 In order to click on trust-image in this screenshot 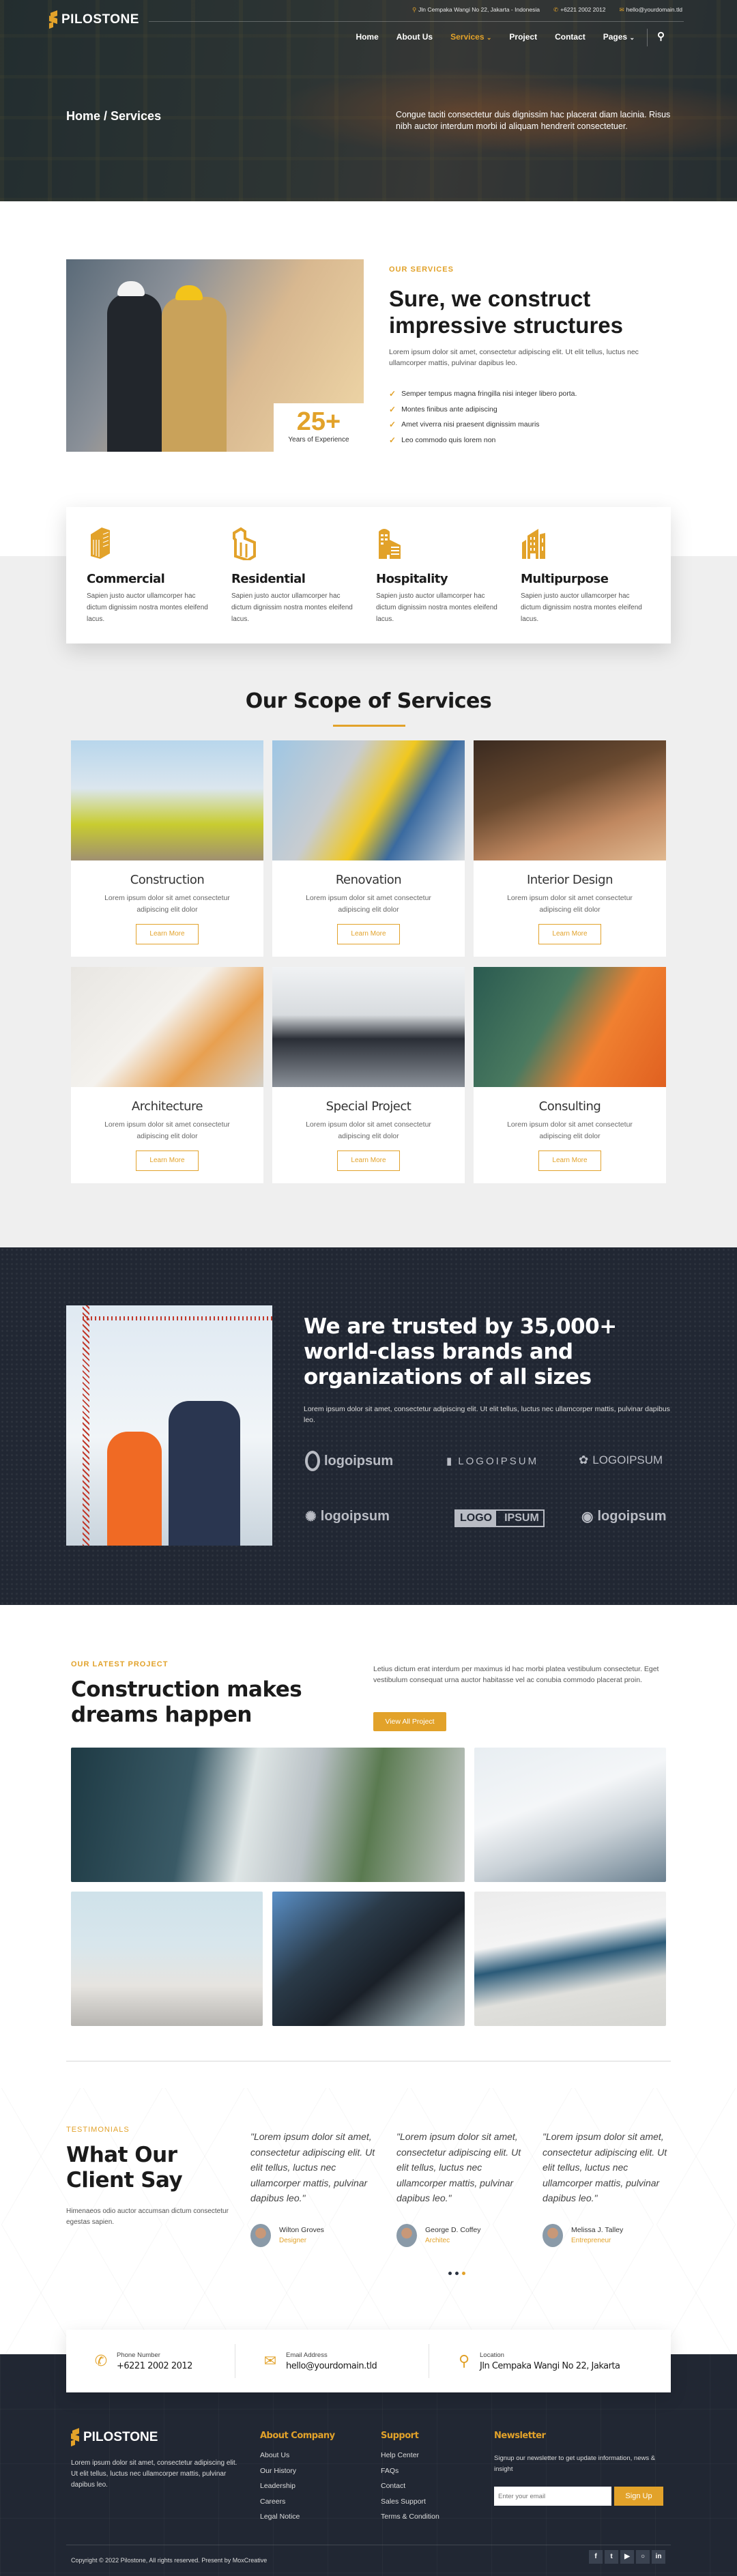, I will do `click(169, 1425)`.